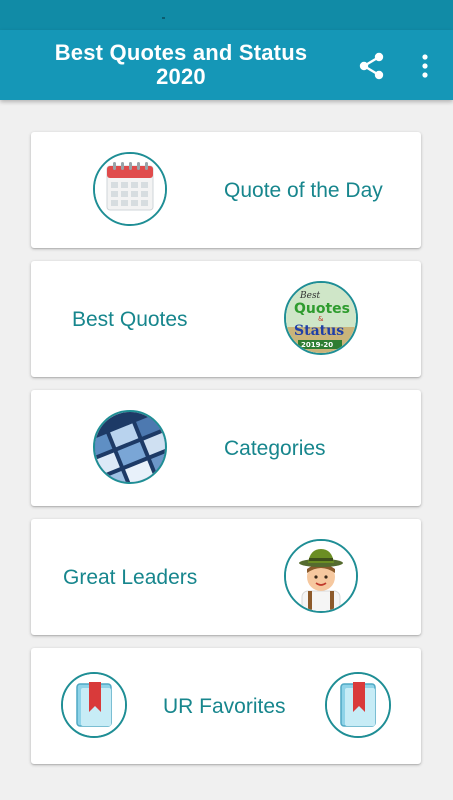 Image resolution: width=453 pixels, height=800 pixels. I want to click on more-options-button, so click(425, 66).